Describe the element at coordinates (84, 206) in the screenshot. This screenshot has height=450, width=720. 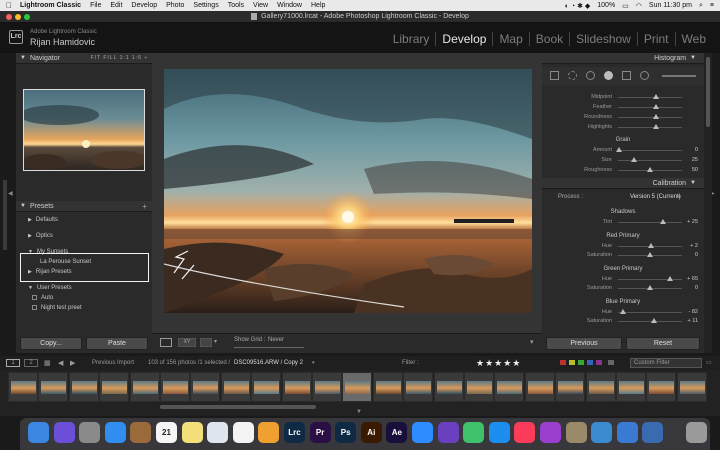
I see `presets-header: ▼ Presets +` at that location.